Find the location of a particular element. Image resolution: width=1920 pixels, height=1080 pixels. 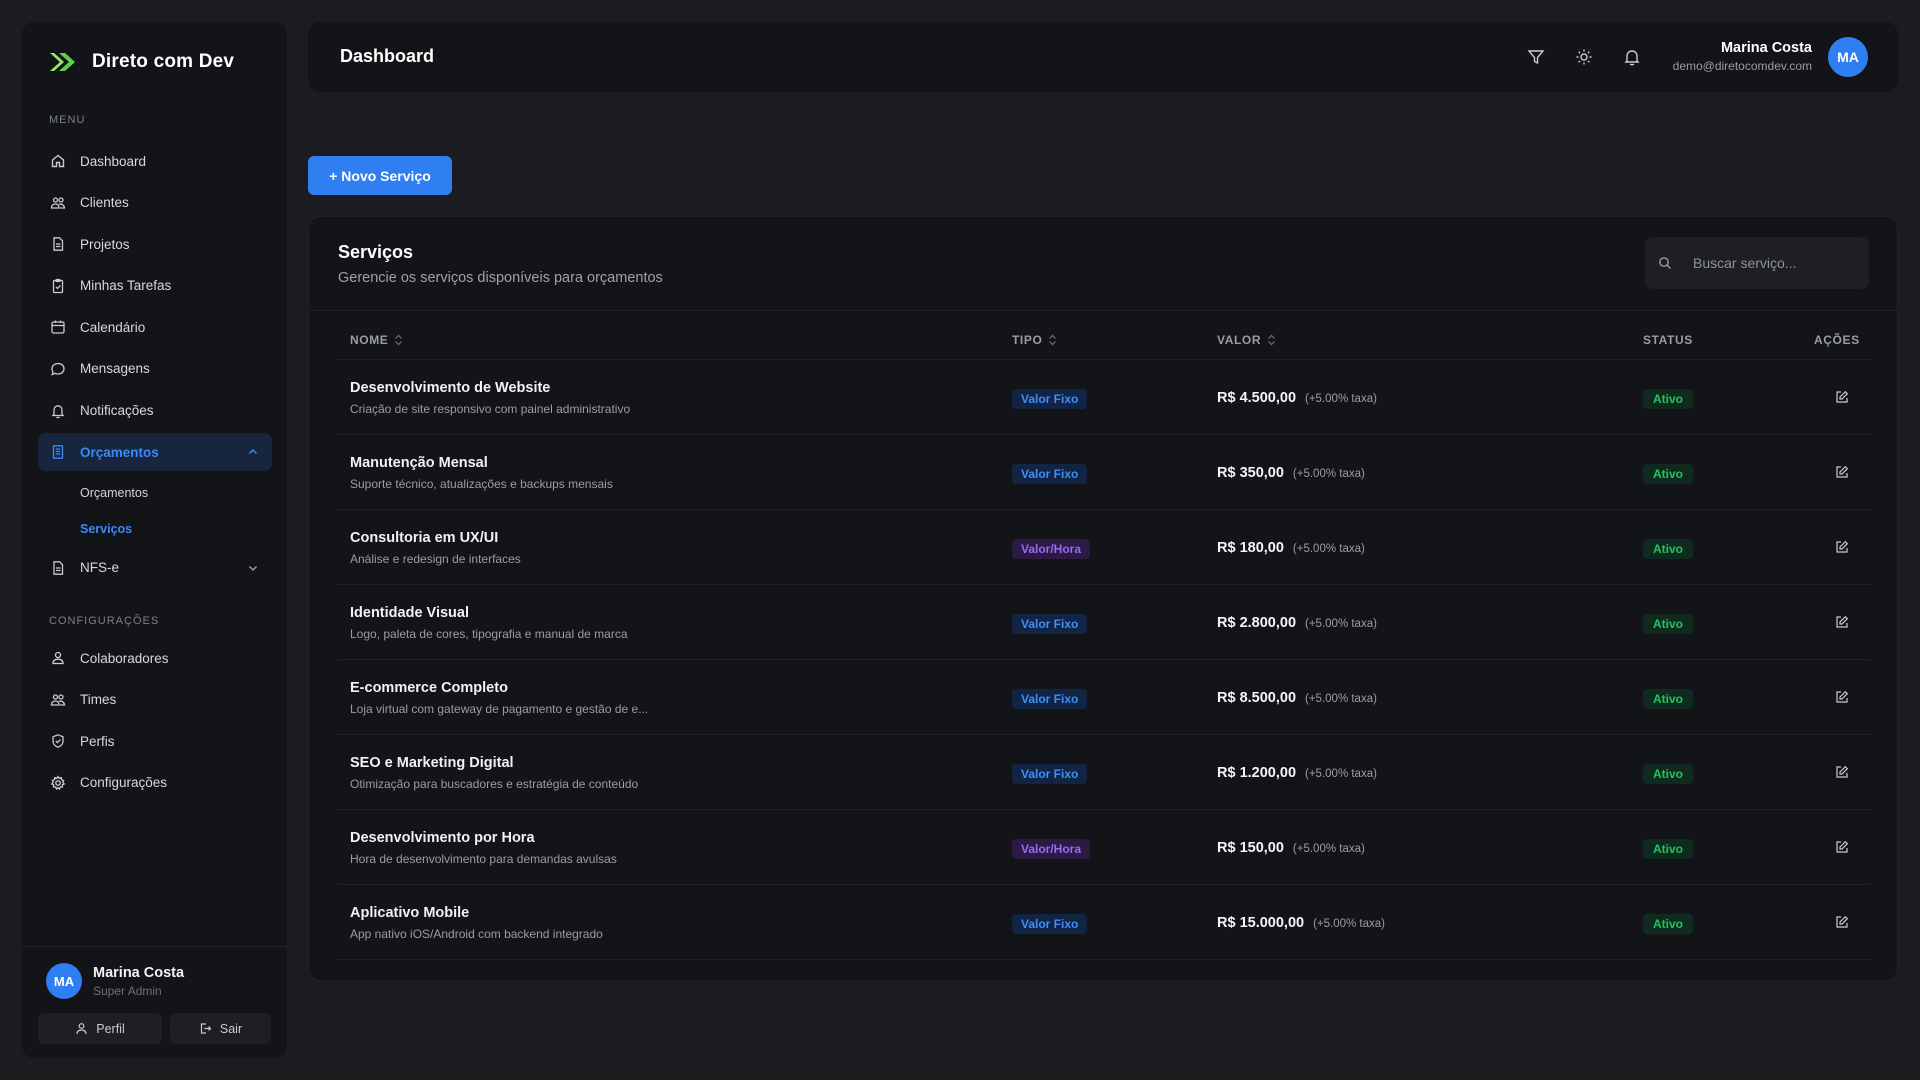

brand: Direto com Dev is located at coordinates (141, 62).